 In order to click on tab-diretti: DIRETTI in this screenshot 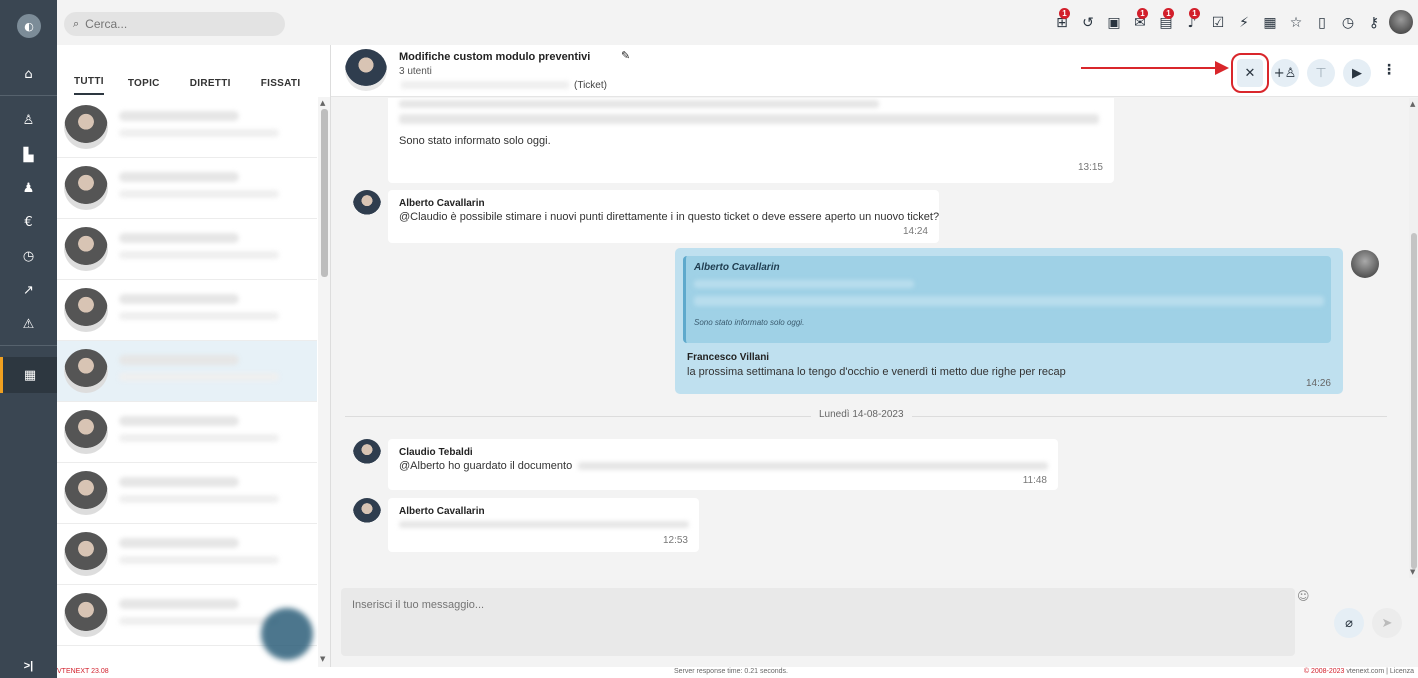, I will do `click(215, 87)`.